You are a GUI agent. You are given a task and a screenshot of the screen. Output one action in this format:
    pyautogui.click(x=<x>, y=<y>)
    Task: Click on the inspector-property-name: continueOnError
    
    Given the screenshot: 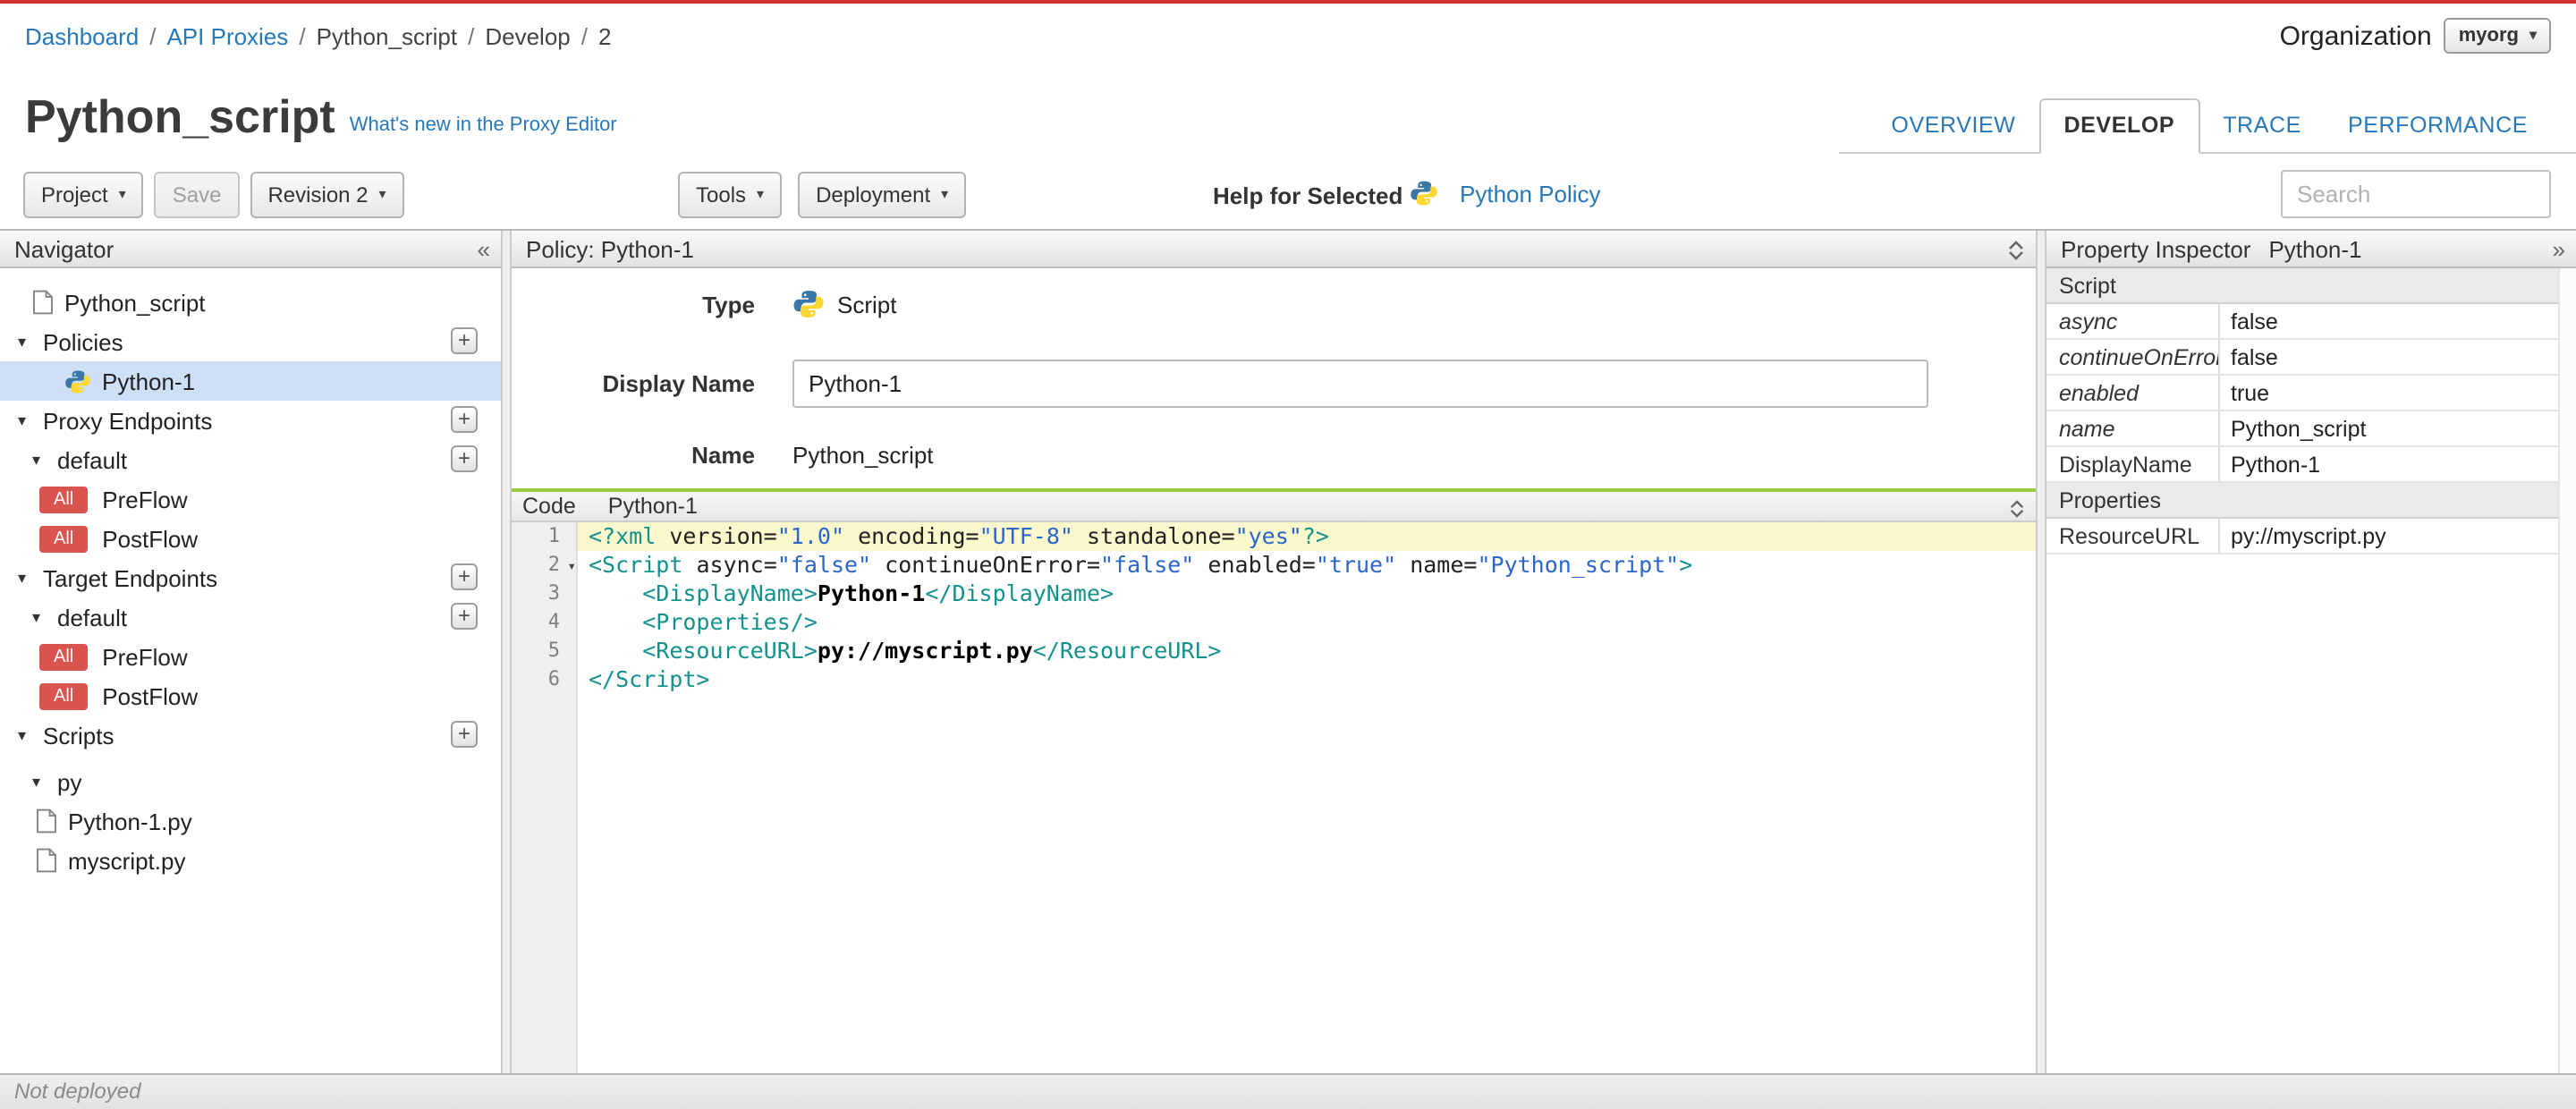 What is the action you would take?
    pyautogui.click(x=2133, y=357)
    